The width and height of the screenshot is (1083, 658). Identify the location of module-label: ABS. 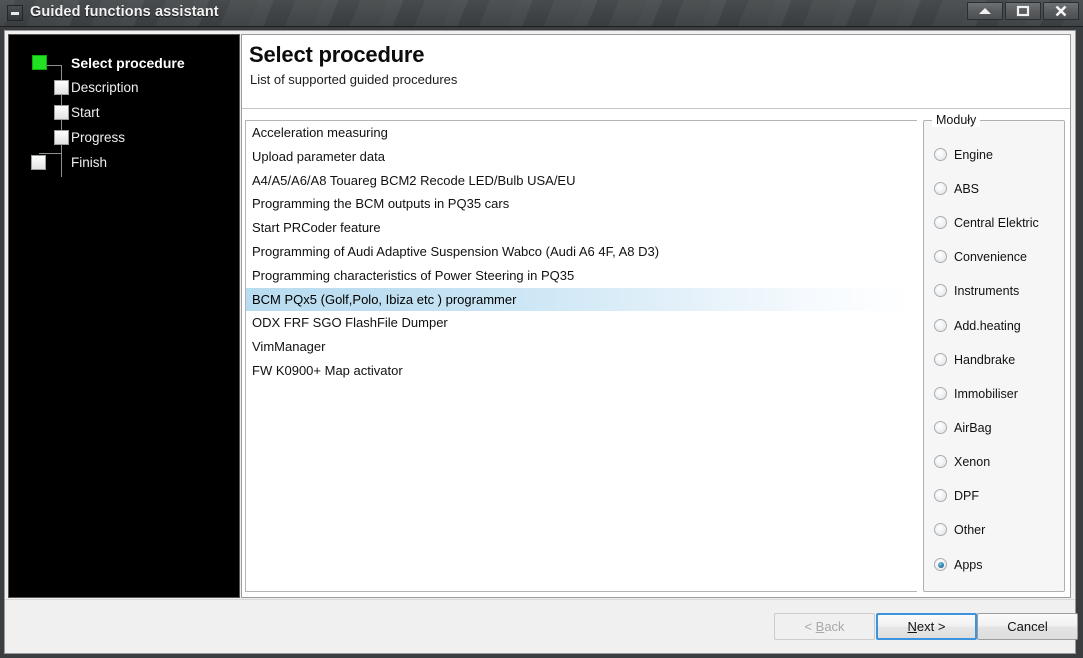
(967, 188).